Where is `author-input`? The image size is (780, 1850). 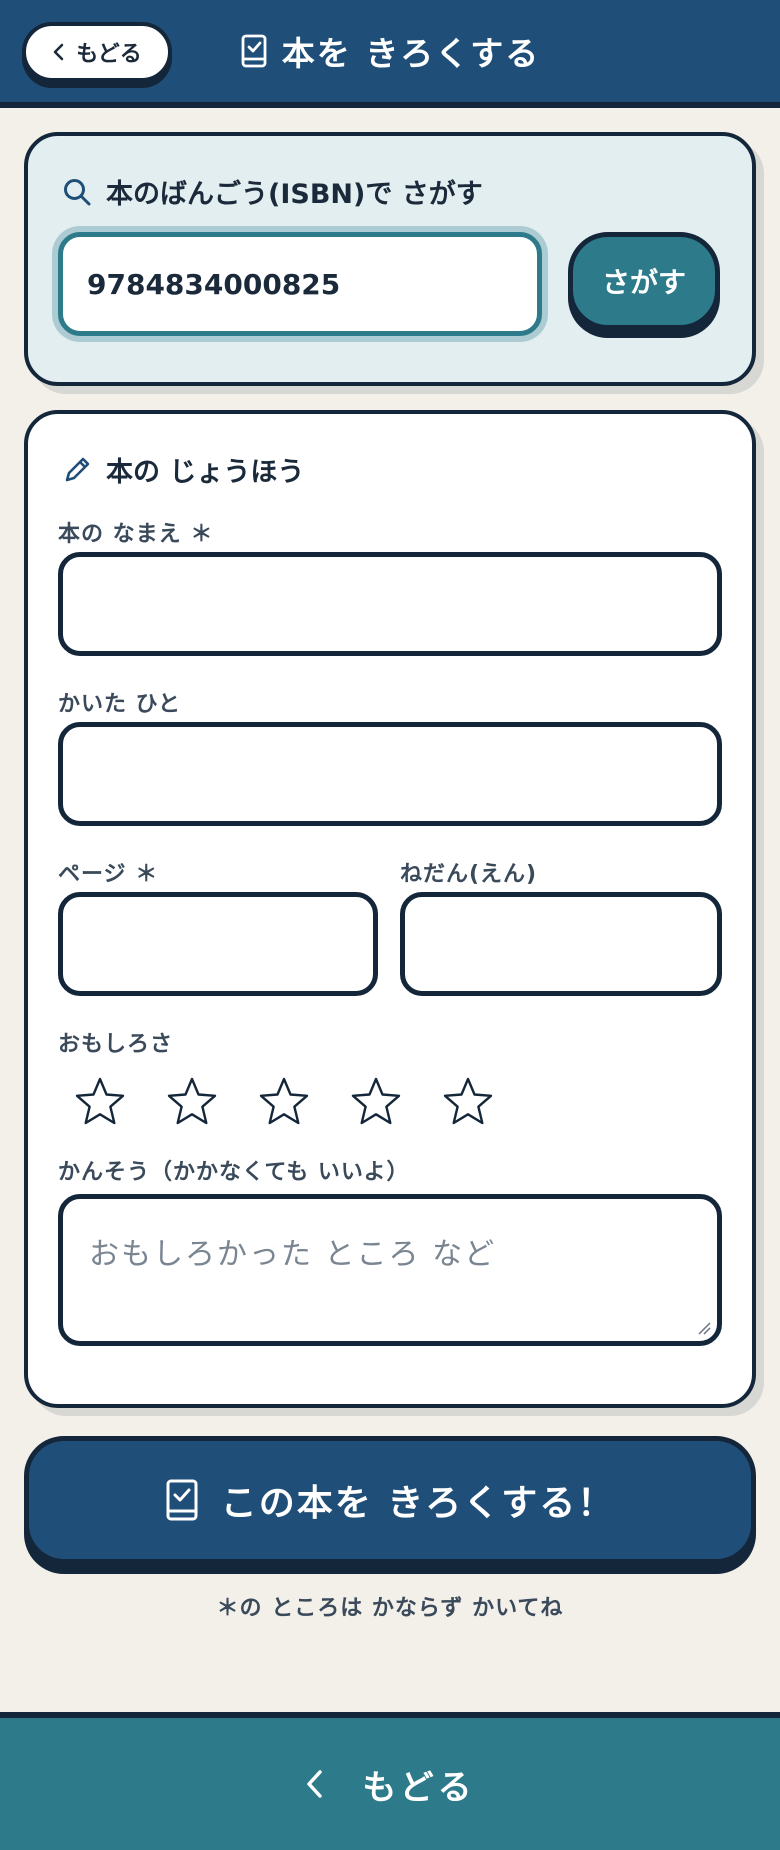 author-input is located at coordinates (390, 774).